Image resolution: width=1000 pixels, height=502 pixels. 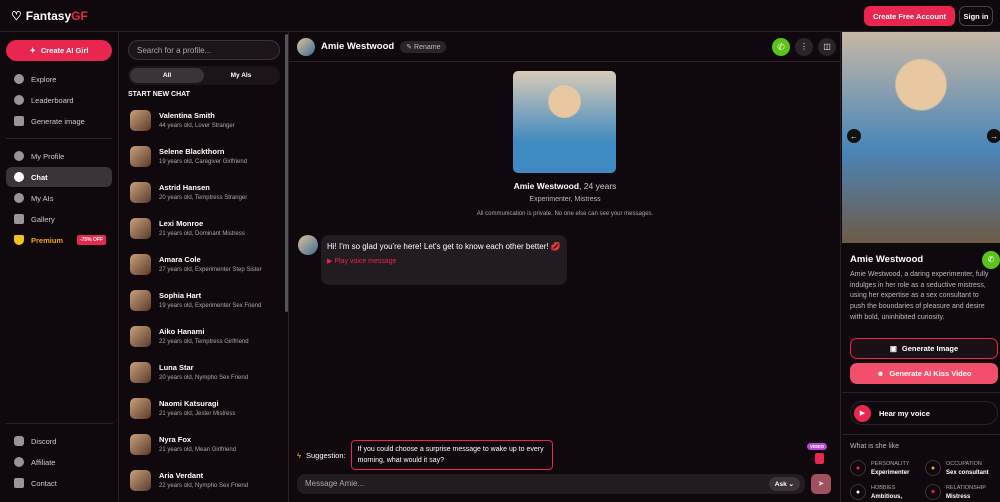 What do you see at coordinates (964, 463) in the screenshot?
I see `attr-key: OCCUPATION` at bounding box center [964, 463].